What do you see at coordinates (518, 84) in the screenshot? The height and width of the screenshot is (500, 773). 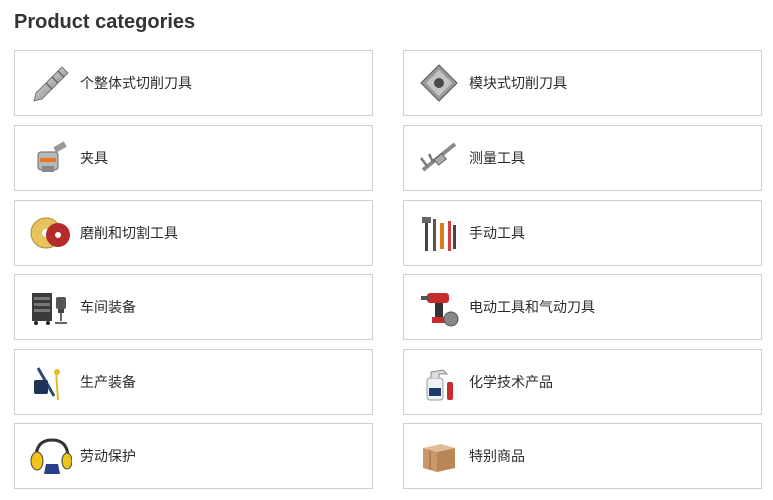 I see `category-label: 模块式切削刀具` at bounding box center [518, 84].